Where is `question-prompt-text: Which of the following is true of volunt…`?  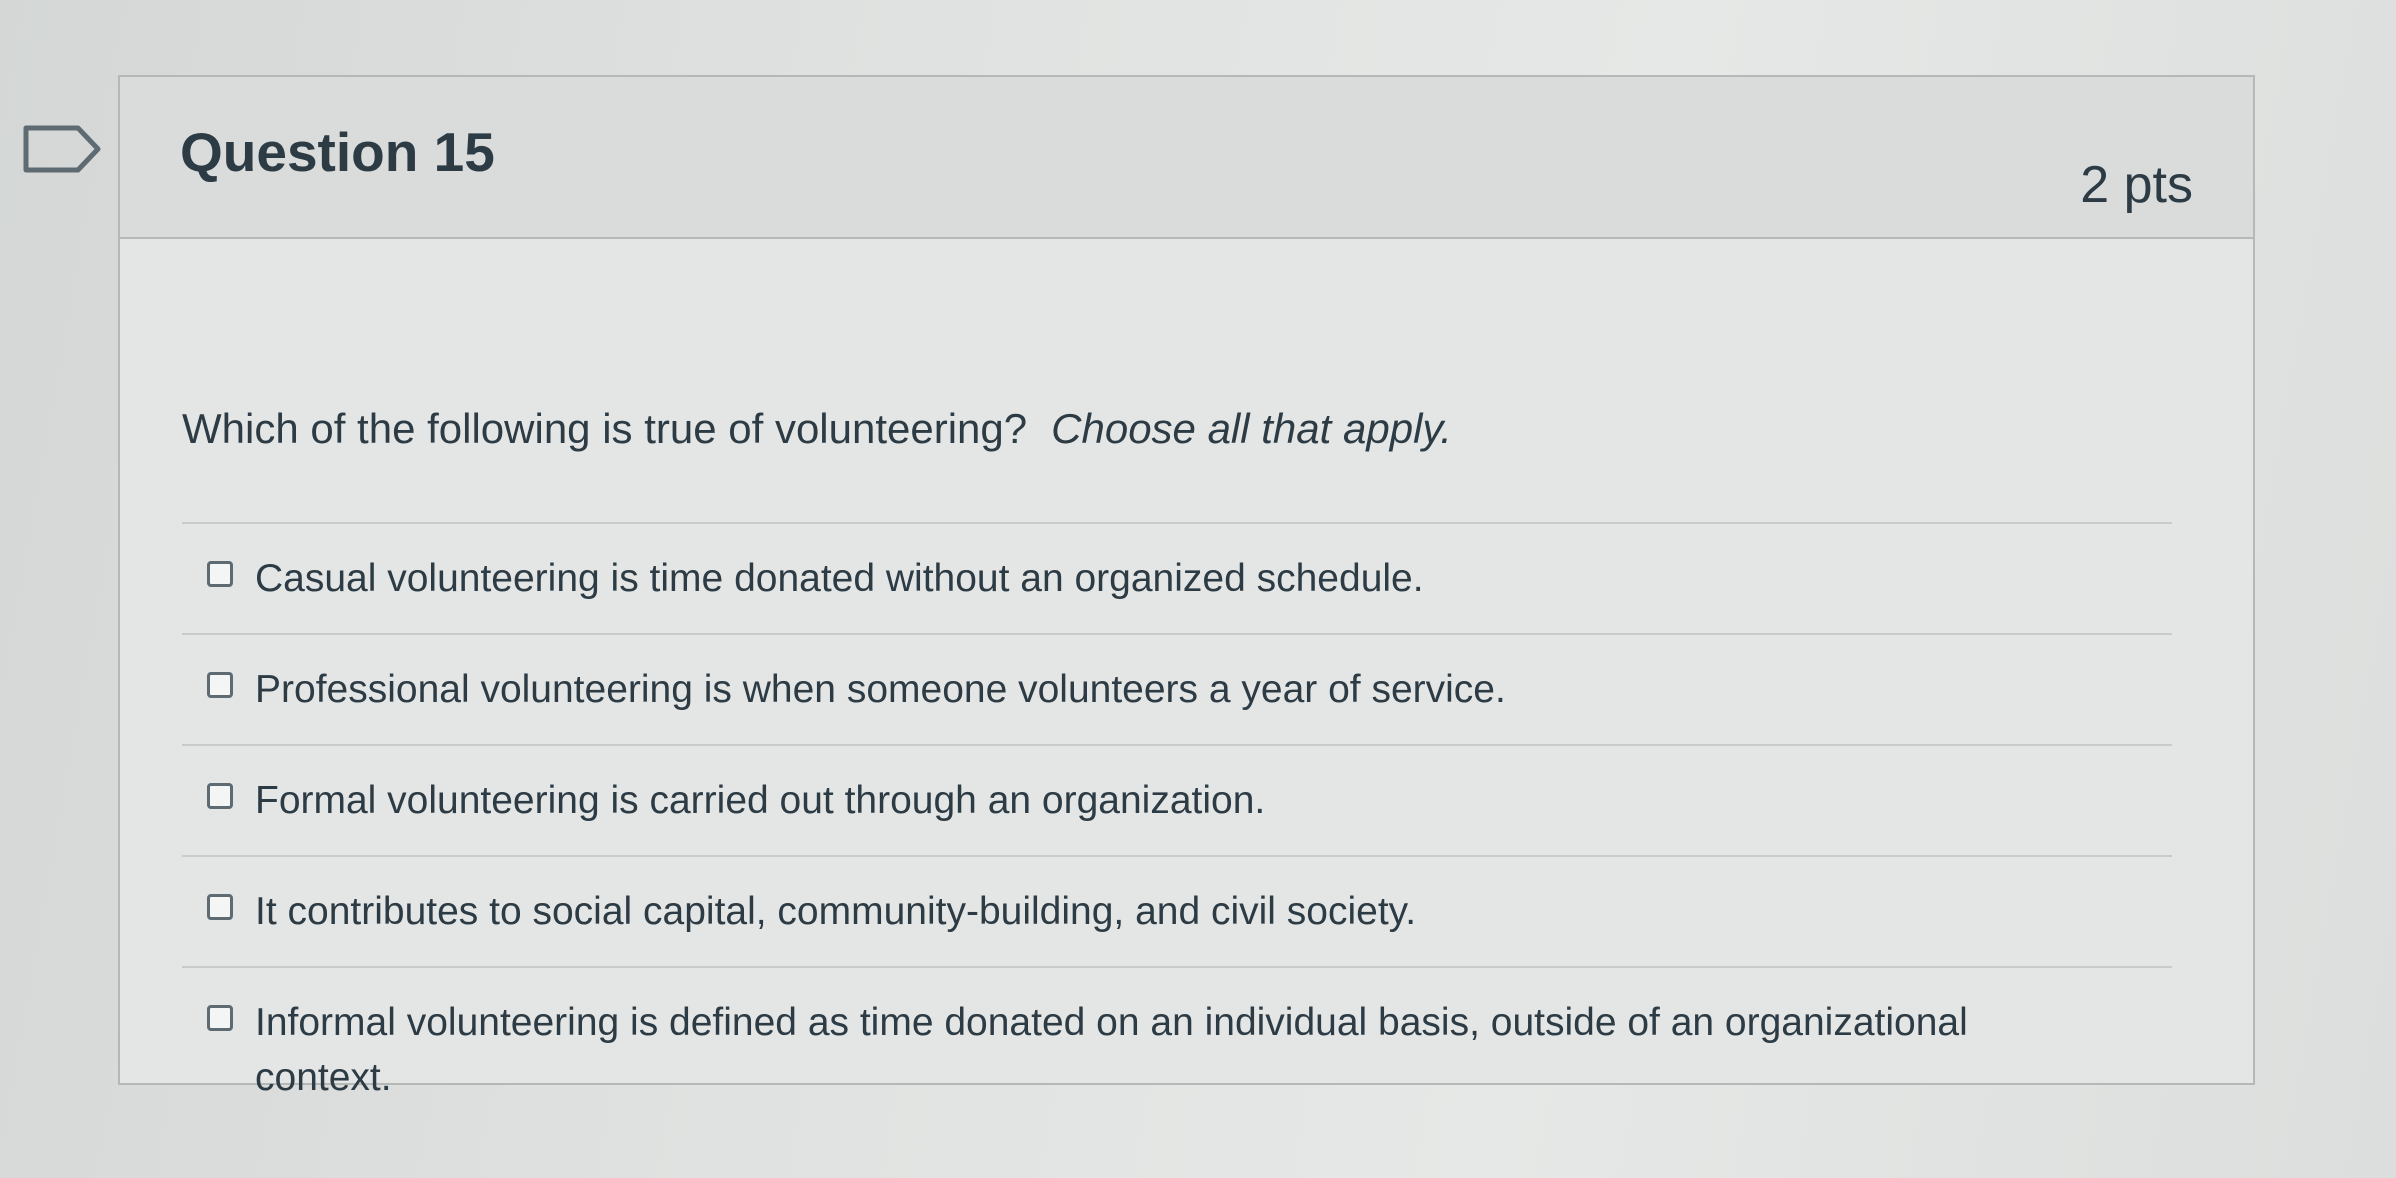
question-prompt-text: Which of the following is true of volunt… is located at coordinates (605, 428).